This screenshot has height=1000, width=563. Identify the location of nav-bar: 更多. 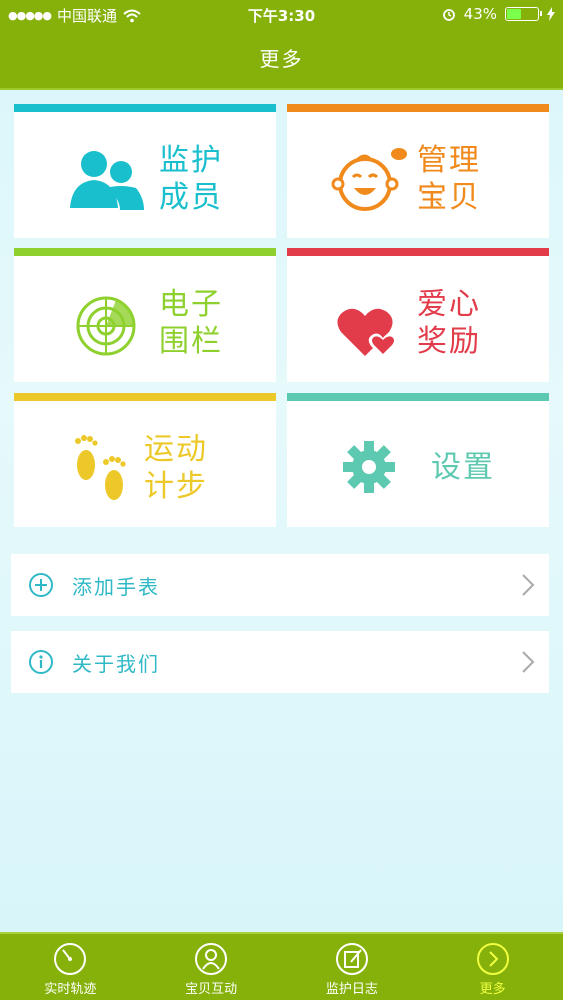
(281, 60).